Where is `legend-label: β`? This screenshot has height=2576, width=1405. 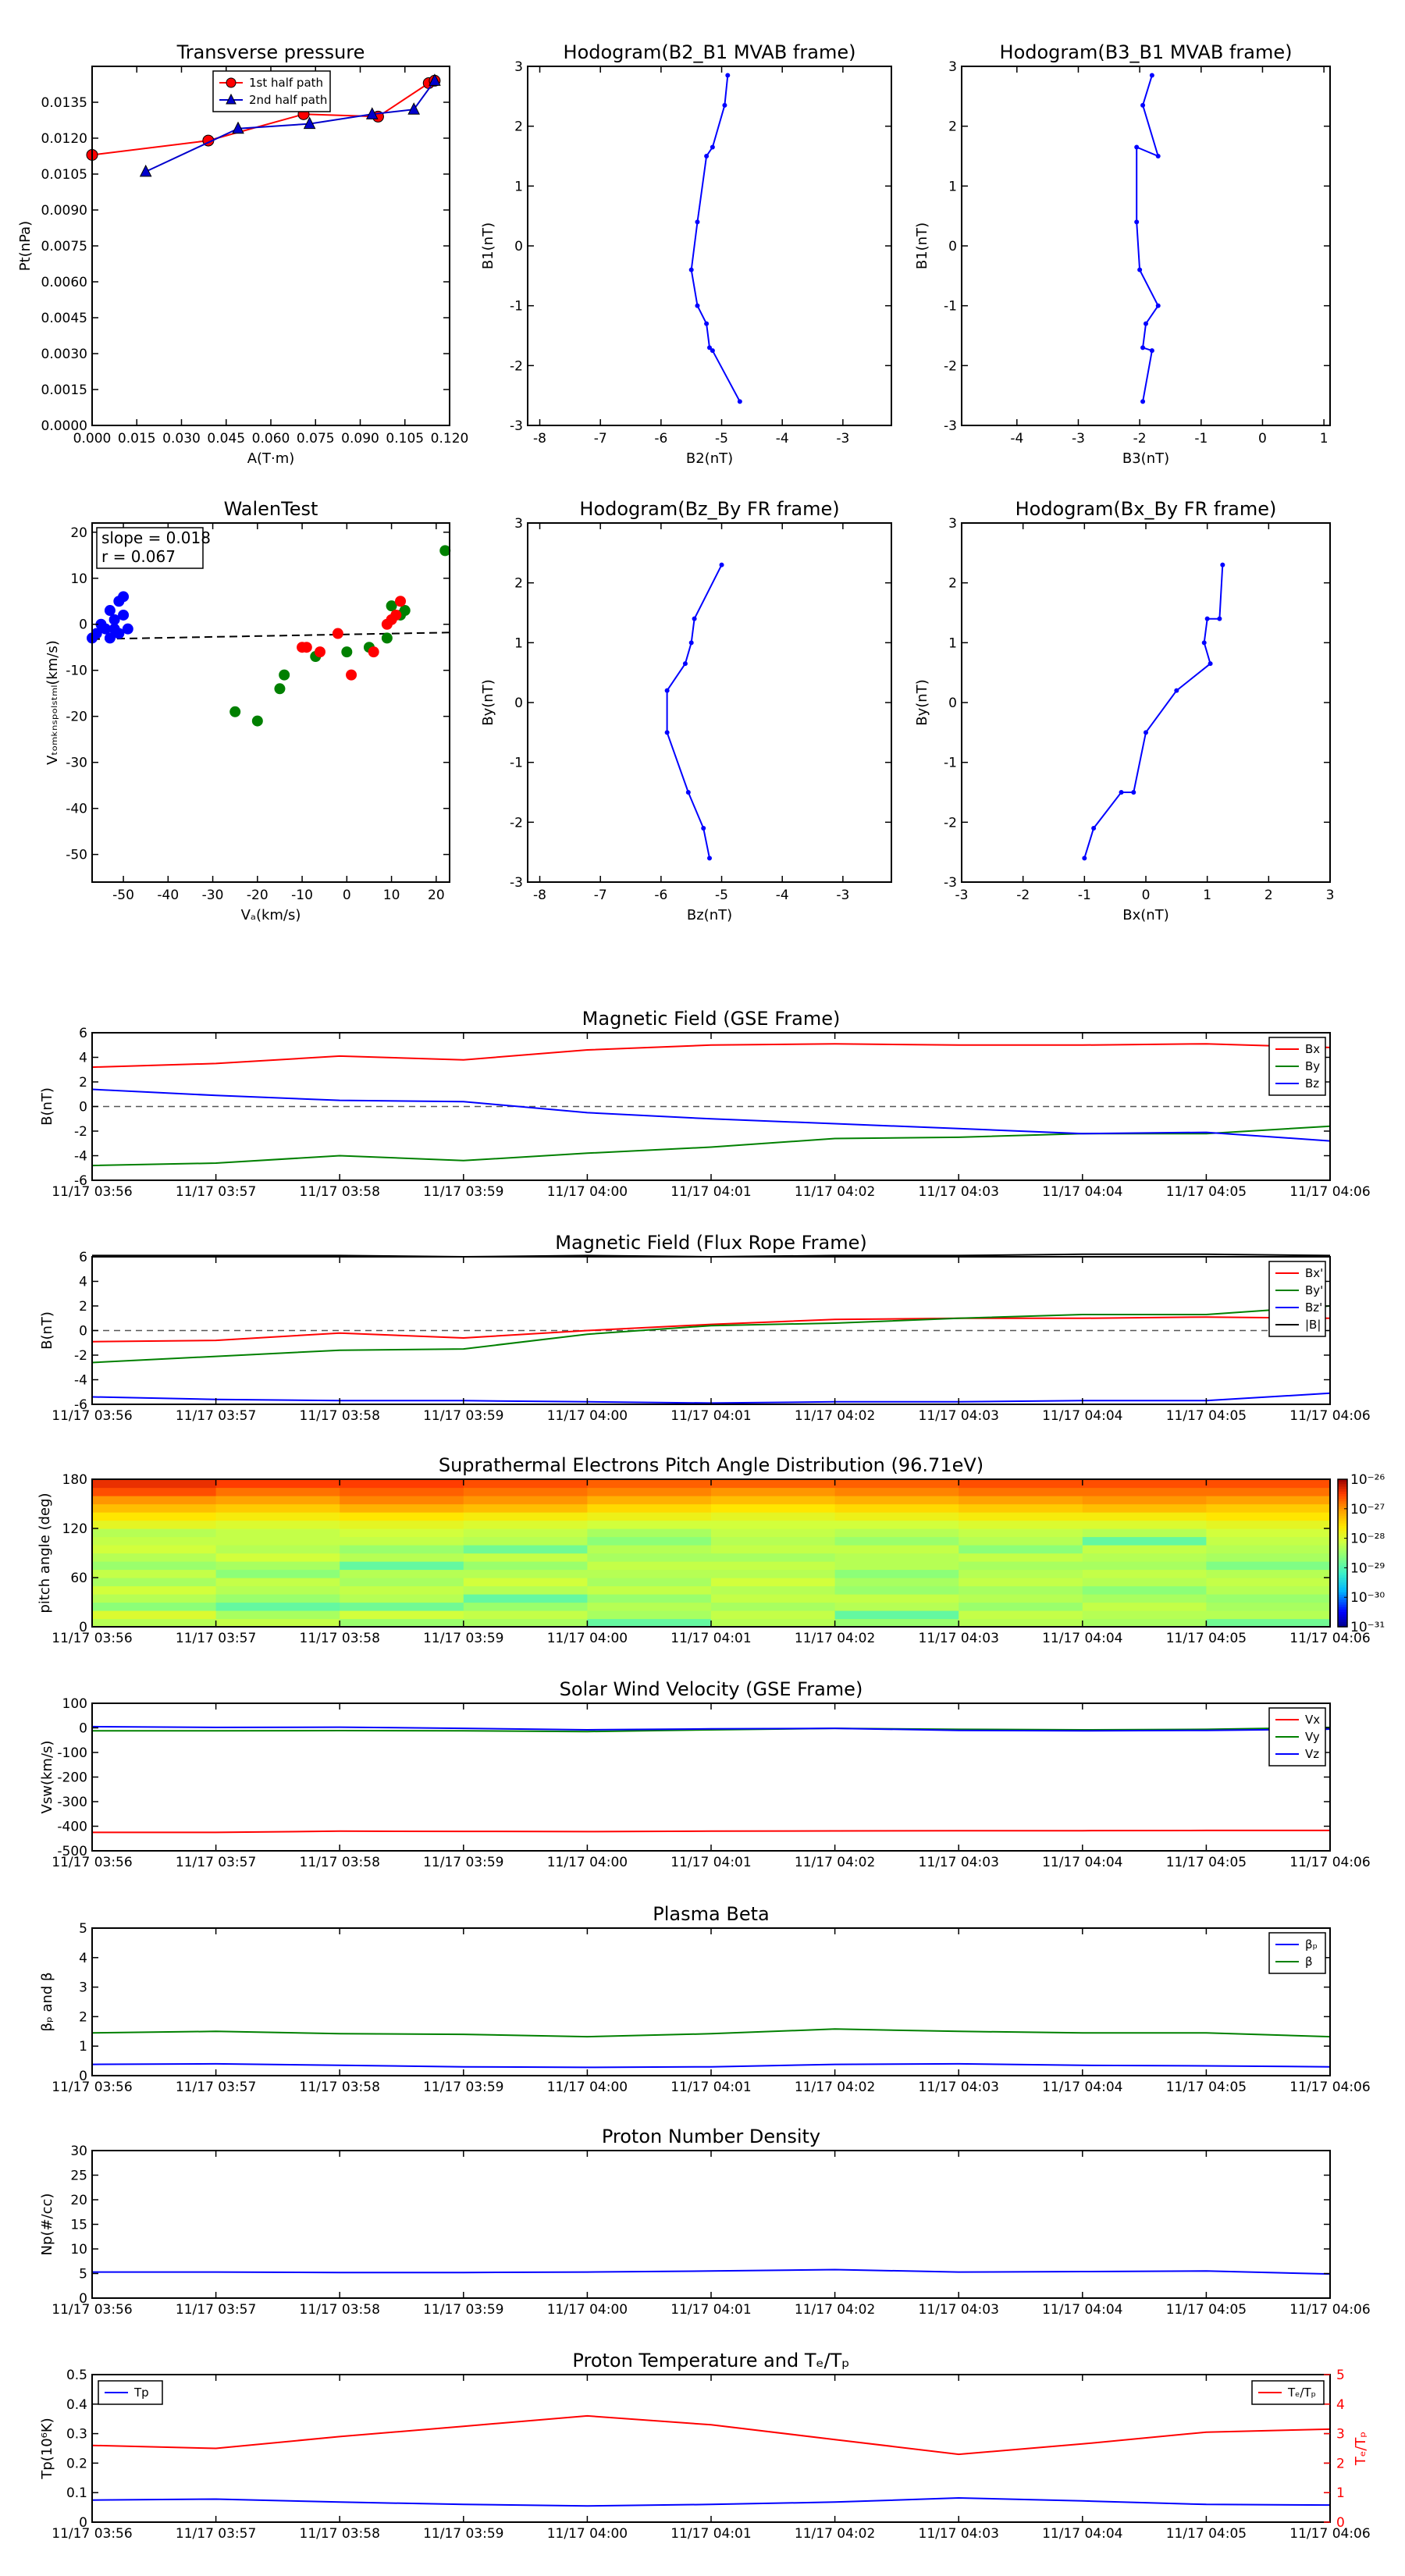 legend-label: β is located at coordinates (1309, 1962).